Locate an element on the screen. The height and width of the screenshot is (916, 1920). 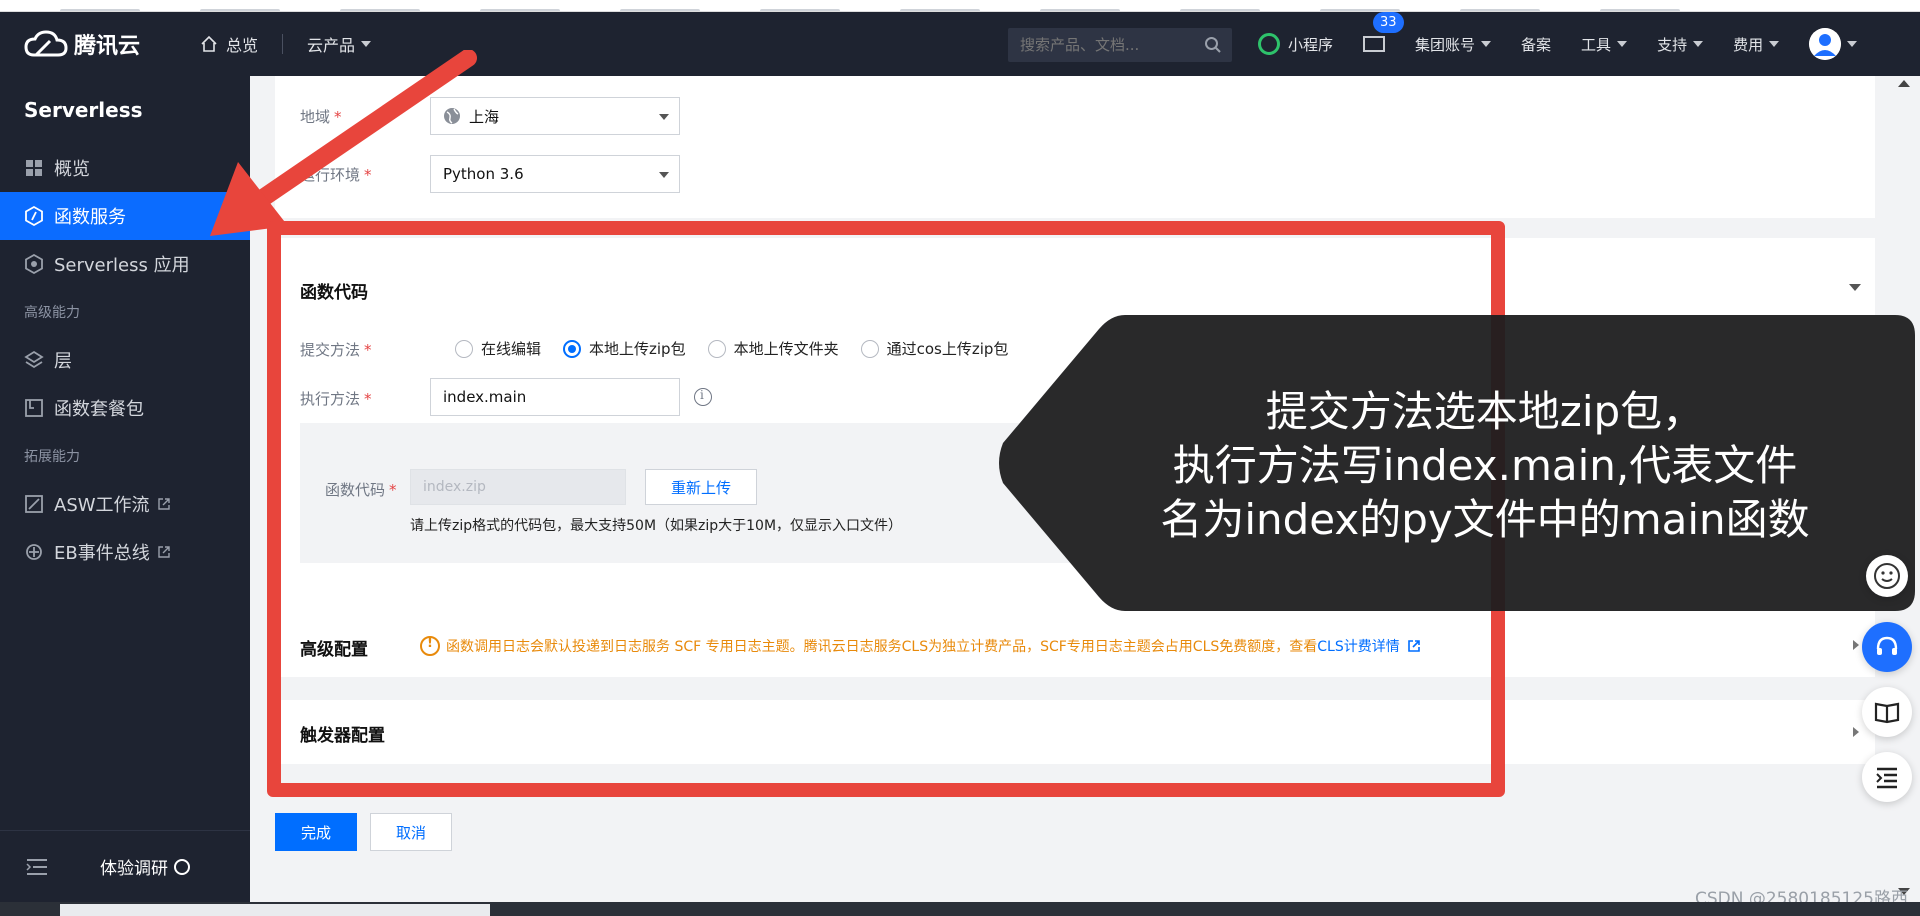
tools-dropdown: 工具 is located at coordinates (1604, 44).